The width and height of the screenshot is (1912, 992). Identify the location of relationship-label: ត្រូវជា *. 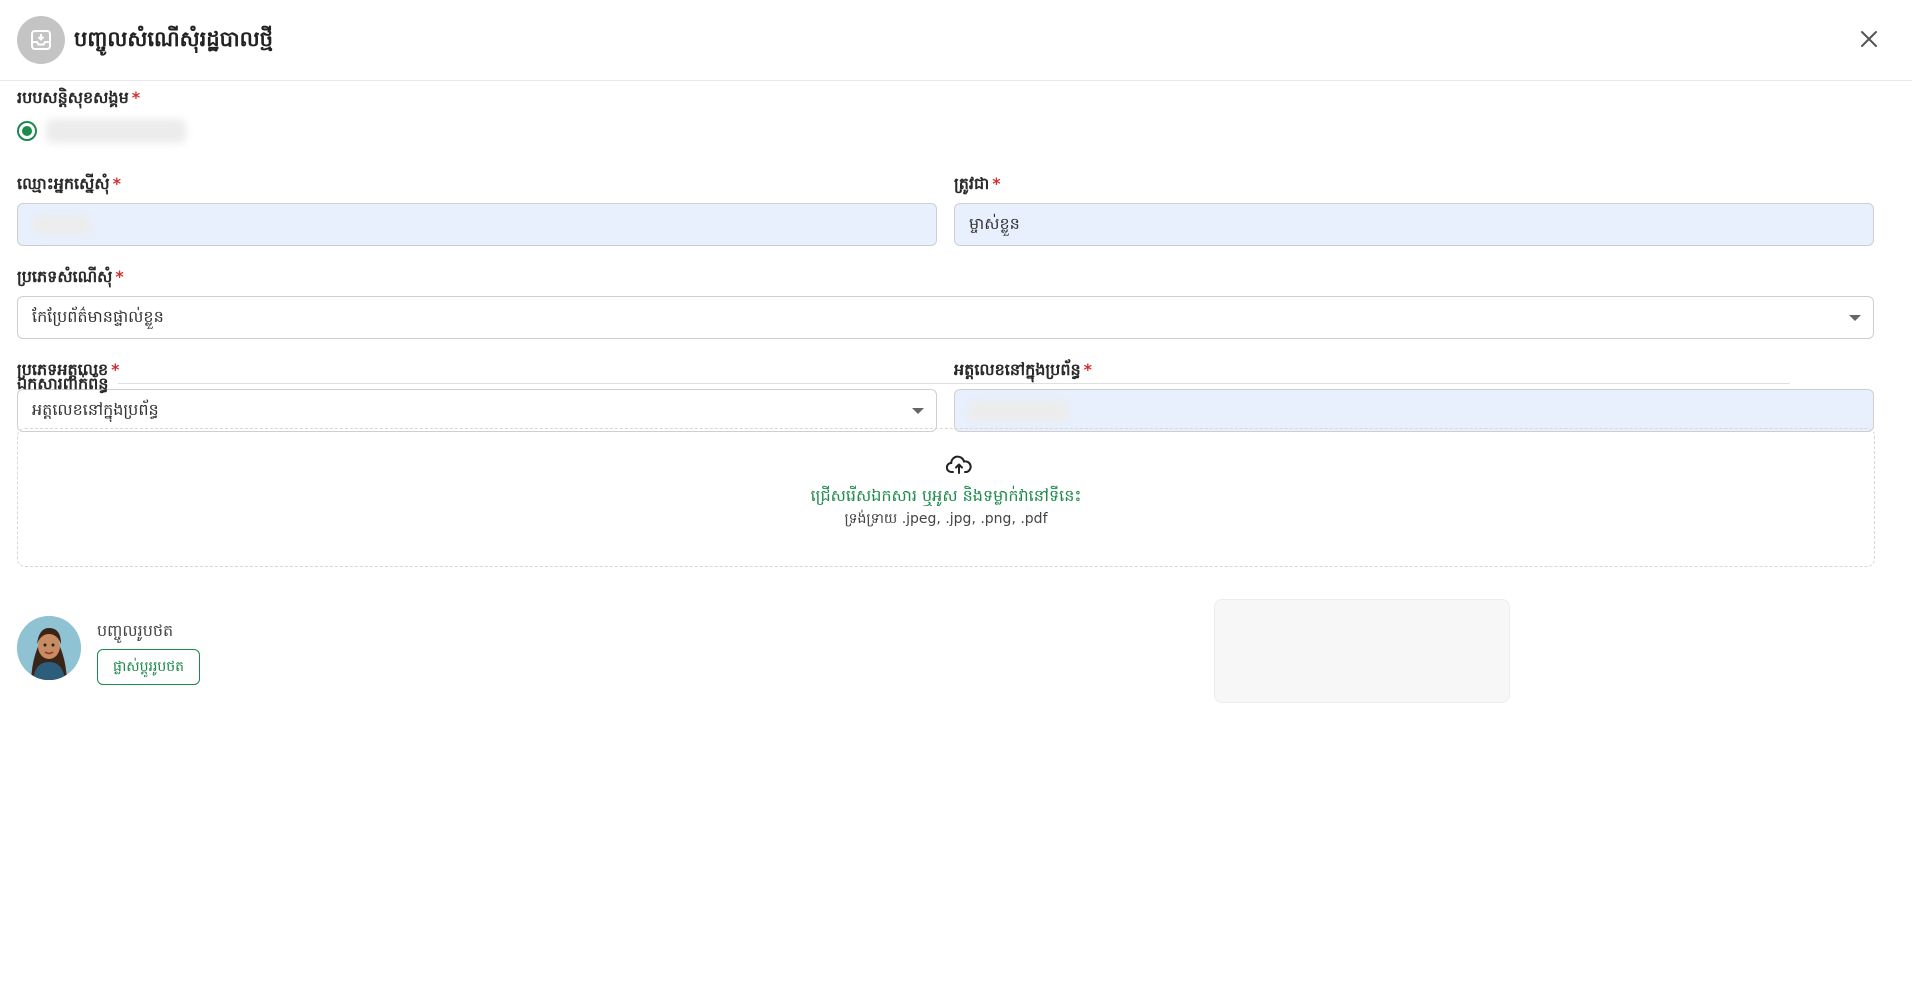
(977, 183).